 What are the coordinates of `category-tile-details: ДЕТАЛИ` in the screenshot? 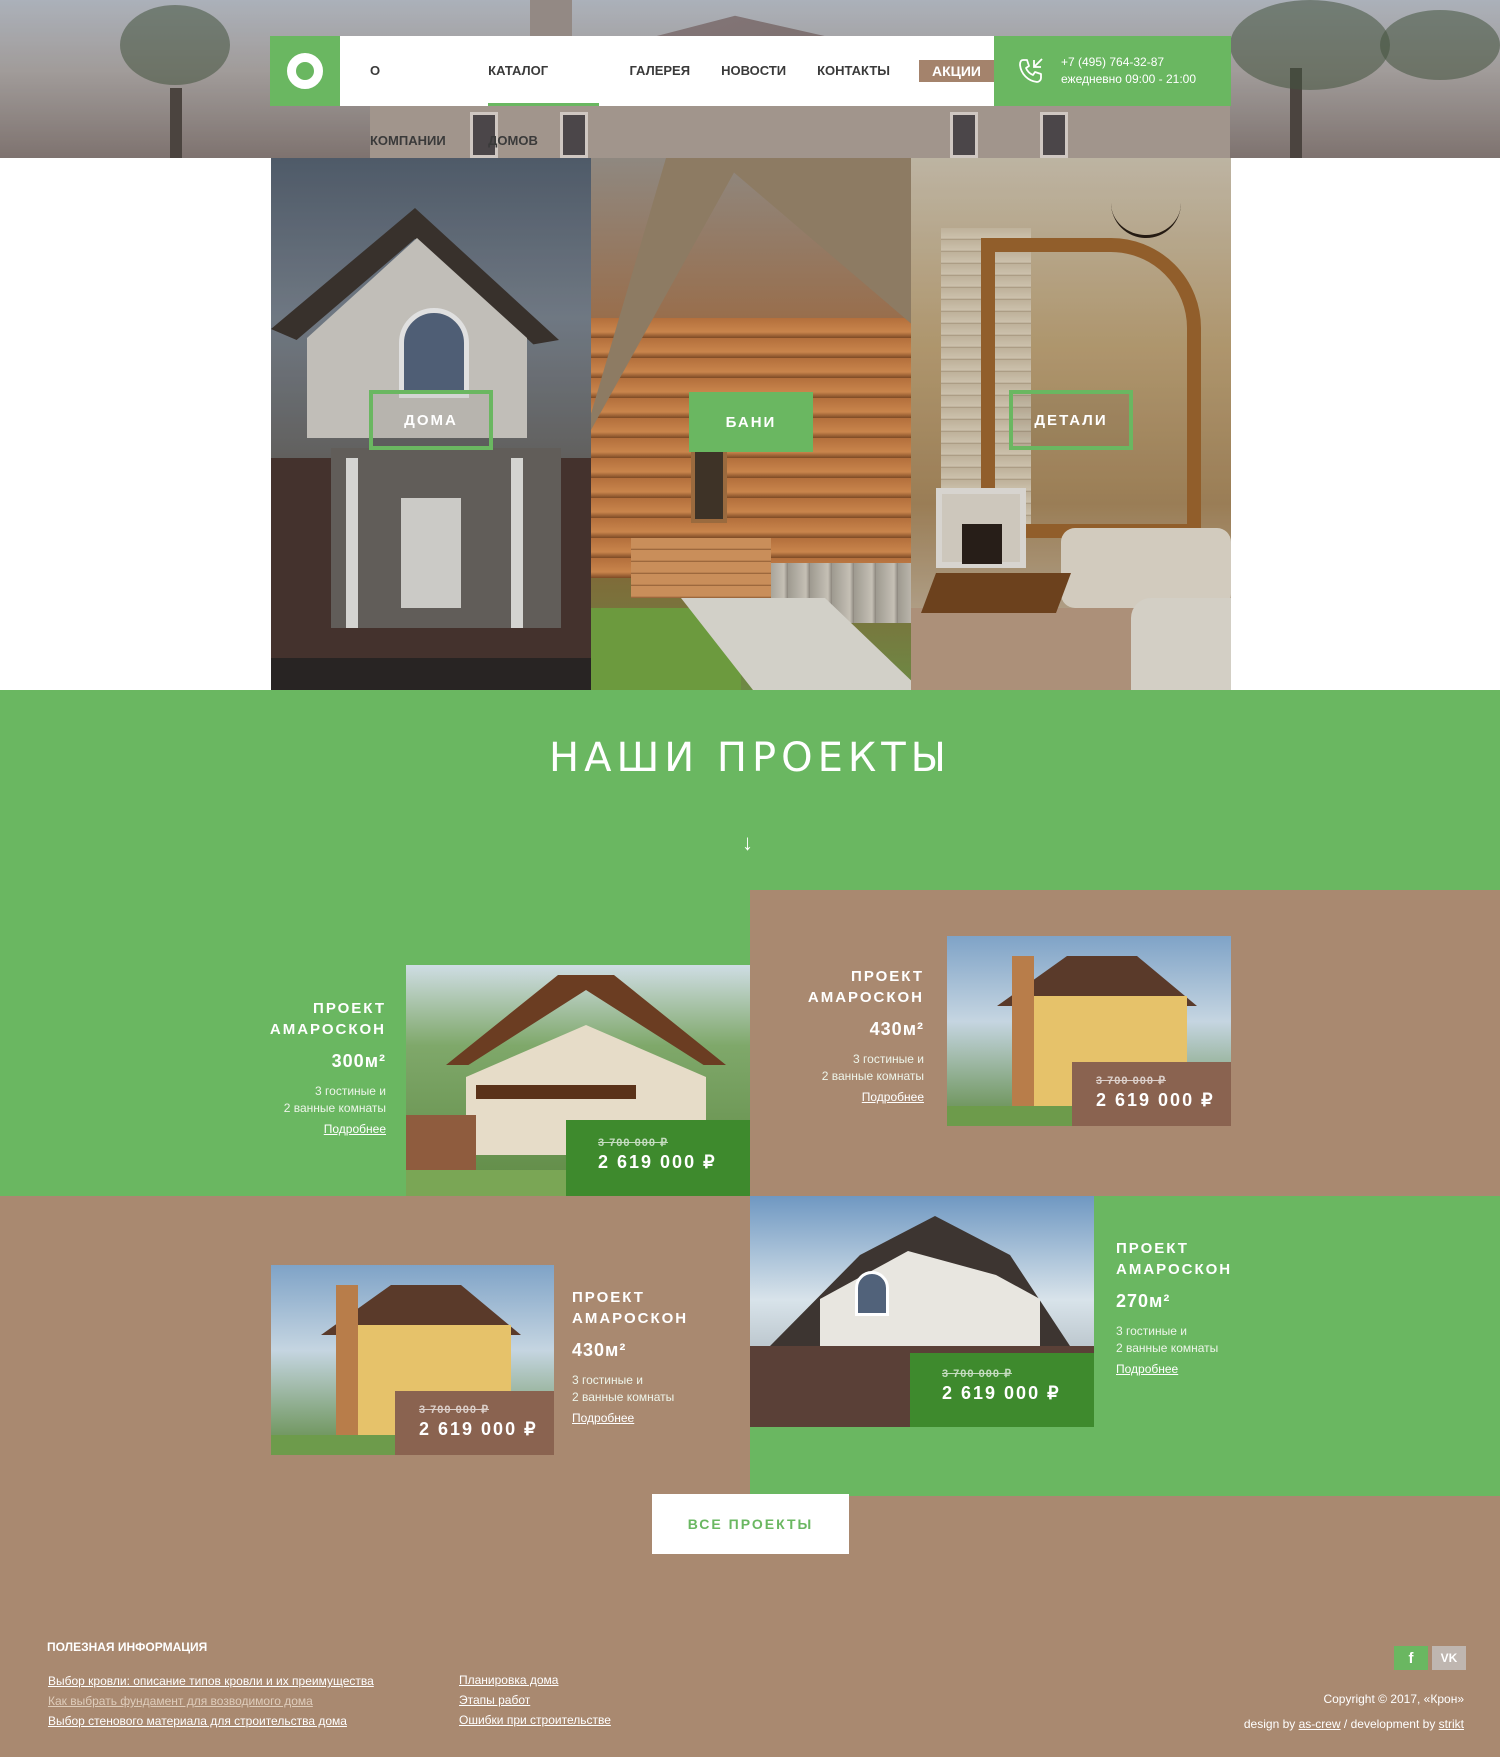 It's located at (1071, 424).